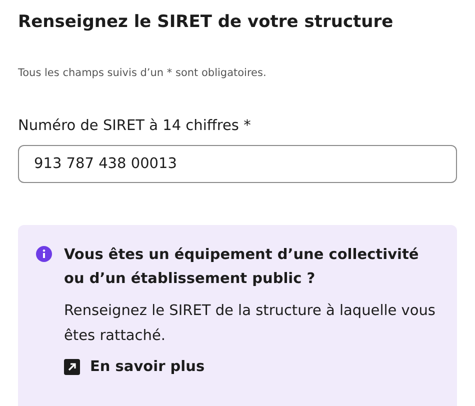 This screenshot has width=475, height=406. What do you see at coordinates (44, 254) in the screenshot?
I see `info-icon` at bounding box center [44, 254].